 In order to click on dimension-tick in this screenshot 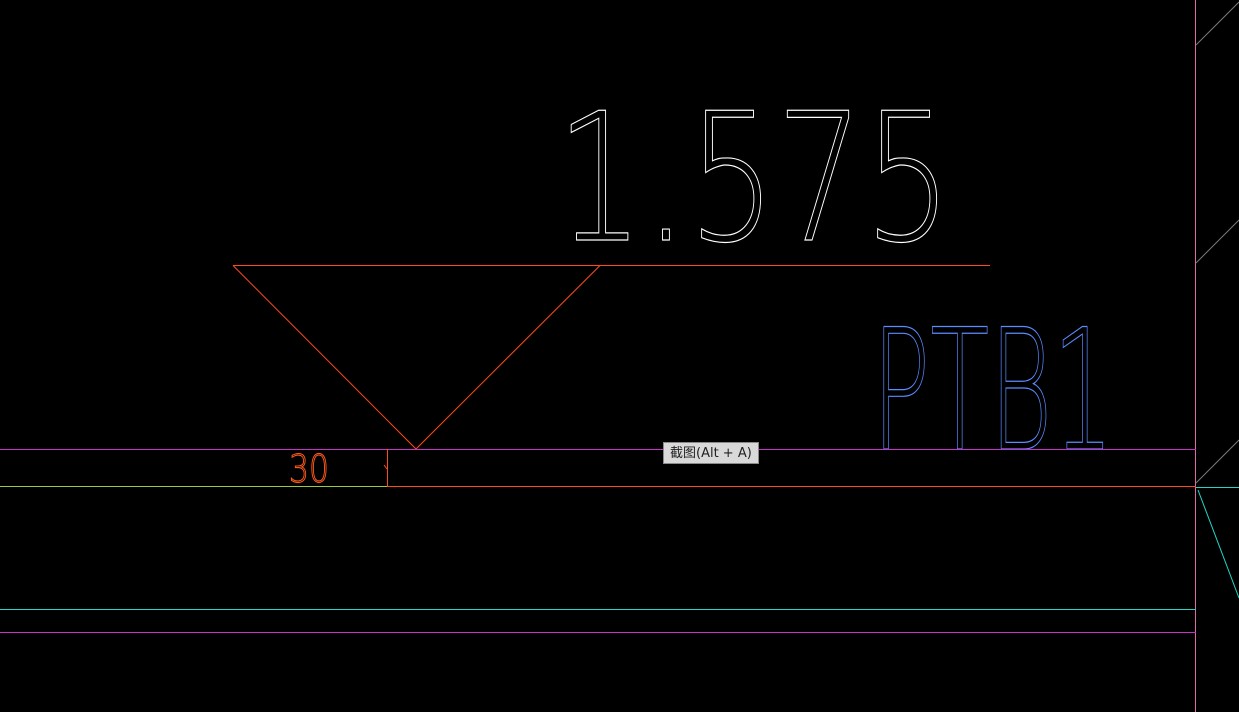, I will do `click(385, 467)`.